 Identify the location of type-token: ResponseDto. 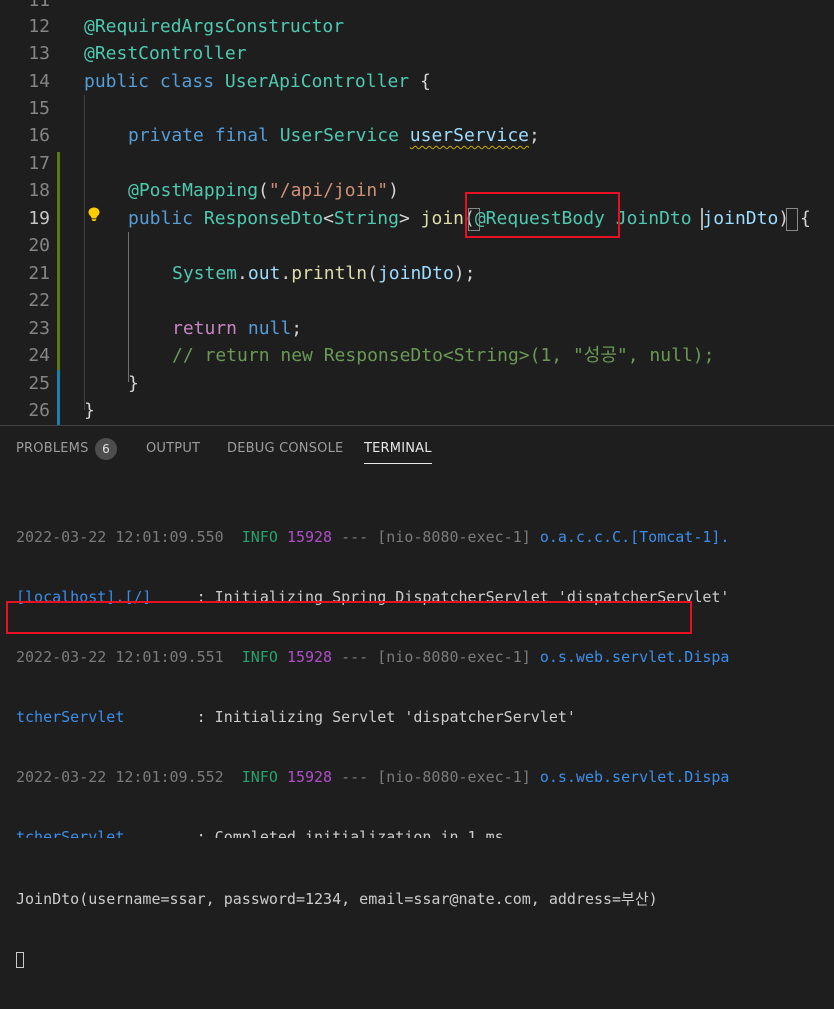
(263, 218).